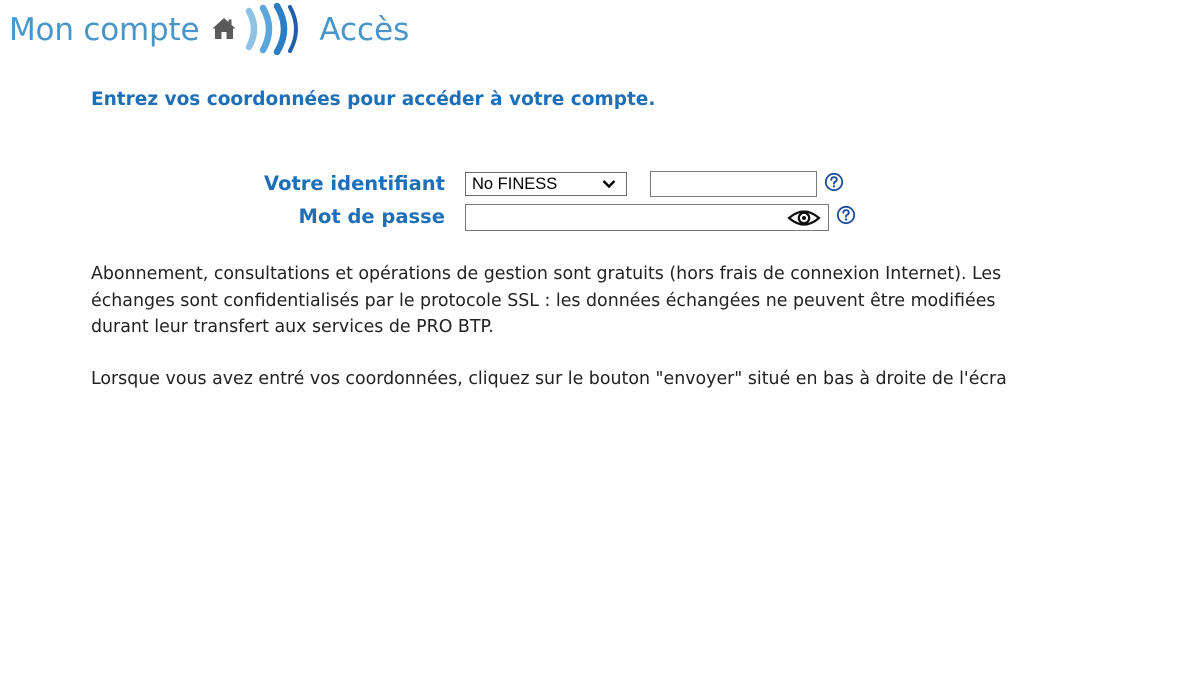  What do you see at coordinates (647, 217) in the screenshot?
I see `password-input` at bounding box center [647, 217].